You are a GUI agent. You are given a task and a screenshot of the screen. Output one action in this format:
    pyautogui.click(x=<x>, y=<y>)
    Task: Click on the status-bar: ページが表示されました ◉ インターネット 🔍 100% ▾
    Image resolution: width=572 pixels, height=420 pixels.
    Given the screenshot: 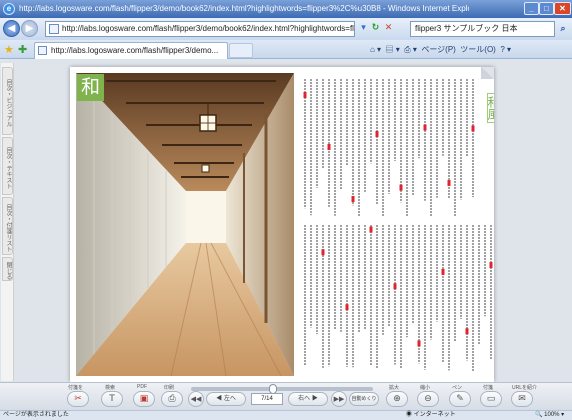 What is the action you would take?
    pyautogui.click(x=286, y=415)
    